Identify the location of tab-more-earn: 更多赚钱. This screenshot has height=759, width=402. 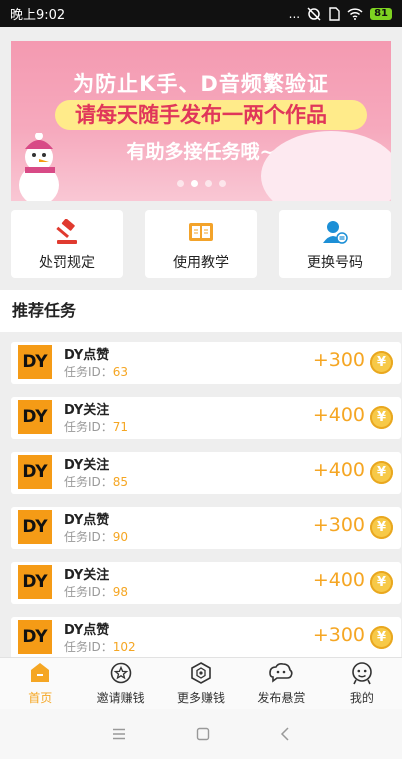
(201, 683).